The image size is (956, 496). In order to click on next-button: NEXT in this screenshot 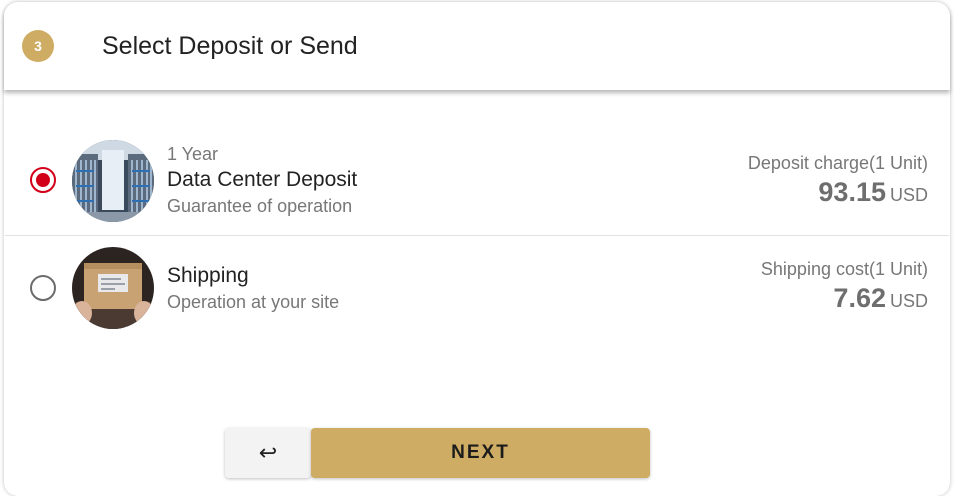, I will do `click(480, 453)`.